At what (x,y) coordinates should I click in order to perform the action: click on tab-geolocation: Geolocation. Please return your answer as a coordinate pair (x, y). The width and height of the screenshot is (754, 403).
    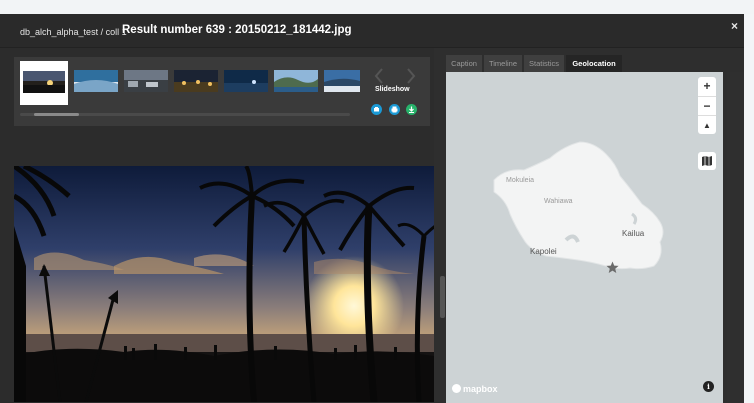
    Looking at the image, I should click on (594, 63).